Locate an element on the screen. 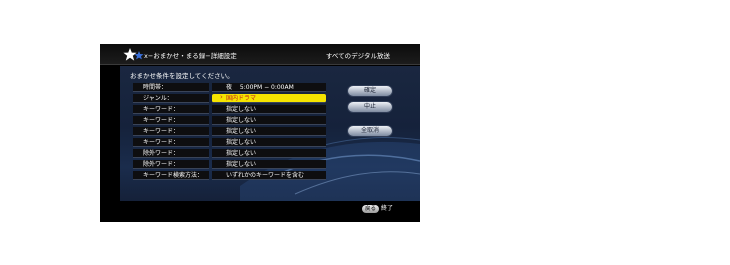 Image resolution: width=730 pixels, height=265 pixels. clear-all-button: 全取消 is located at coordinates (370, 131).